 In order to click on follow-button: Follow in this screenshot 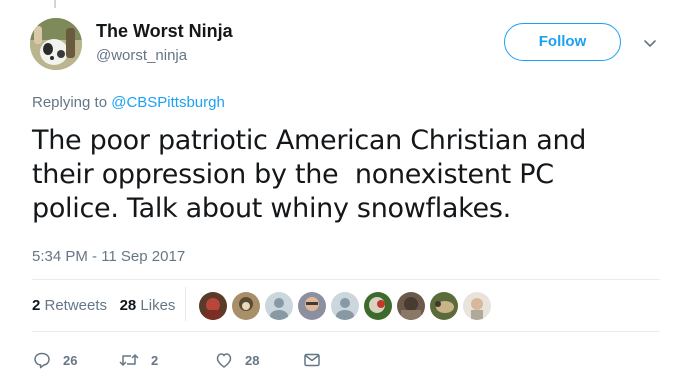, I will do `click(562, 42)`.